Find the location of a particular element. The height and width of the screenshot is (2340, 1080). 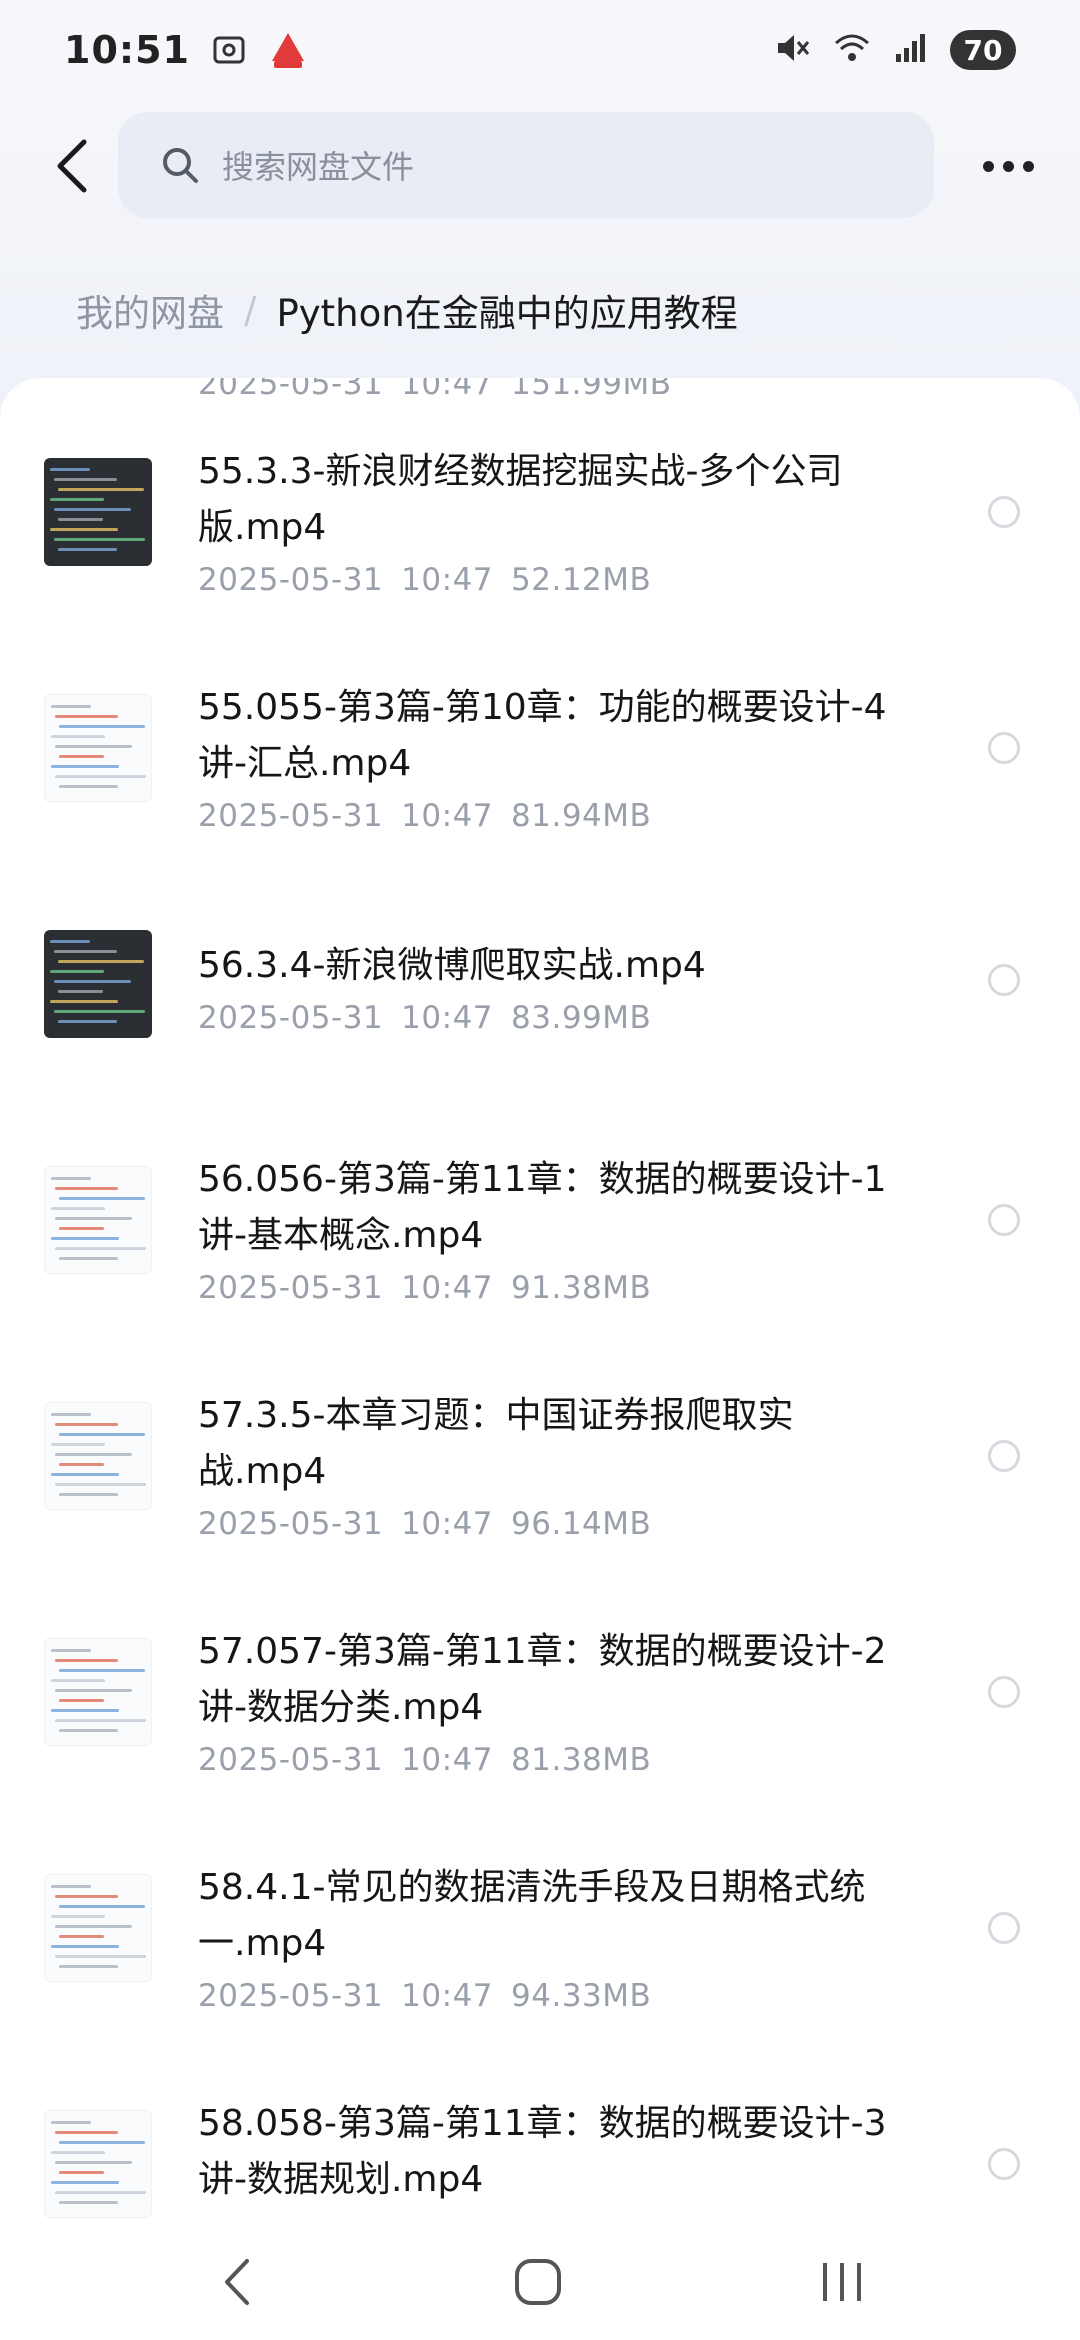

home-button is located at coordinates (538, 2282).